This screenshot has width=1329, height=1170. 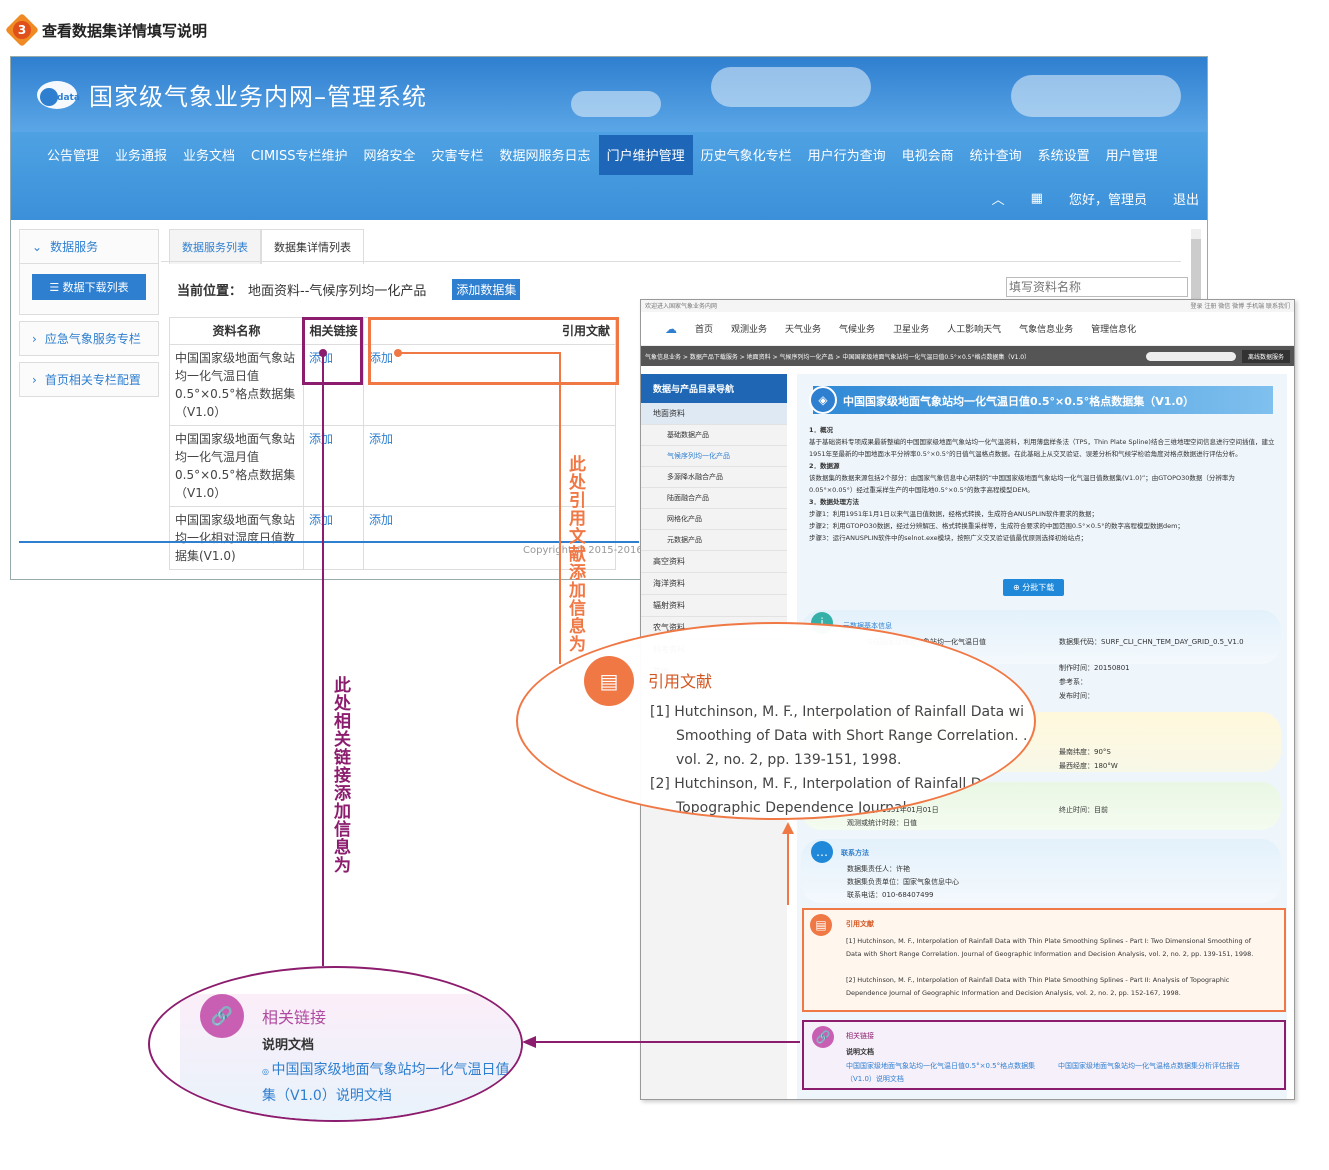 What do you see at coordinates (222, 1016) in the screenshot?
I see `link-icon: 🔗` at bounding box center [222, 1016].